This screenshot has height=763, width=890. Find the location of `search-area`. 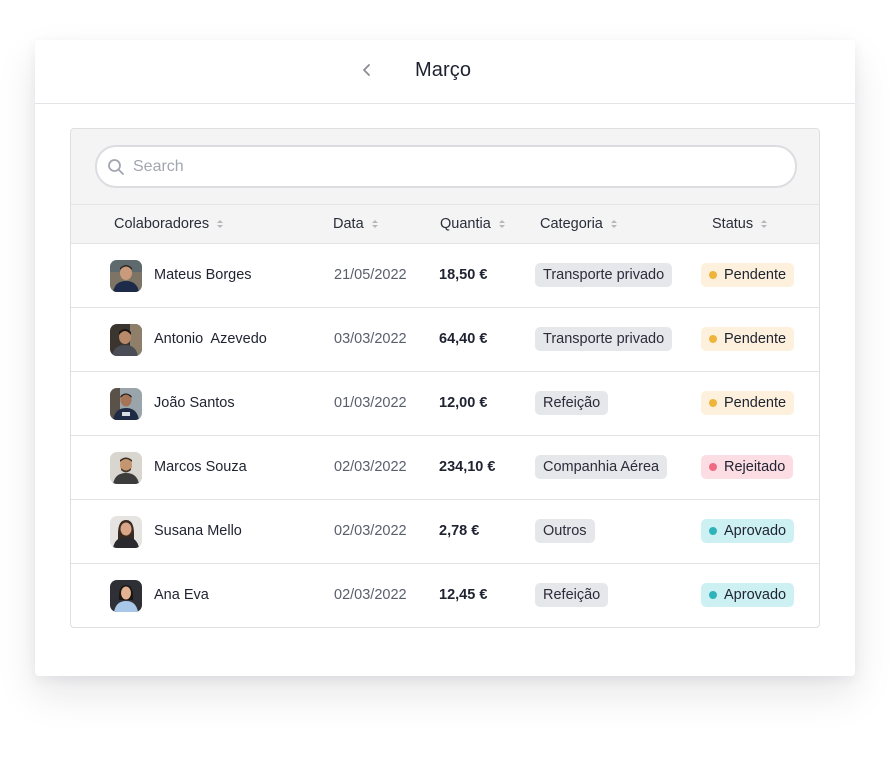

search-area is located at coordinates (445, 167).